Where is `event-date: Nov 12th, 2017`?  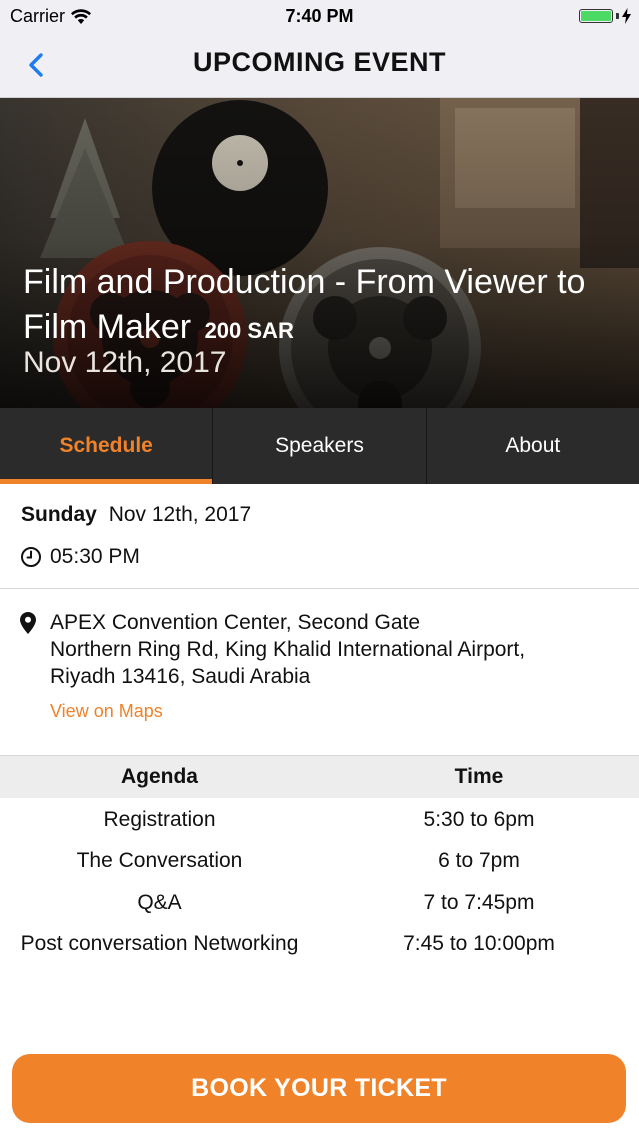 event-date: Nov 12th, 2017 is located at coordinates (125, 362).